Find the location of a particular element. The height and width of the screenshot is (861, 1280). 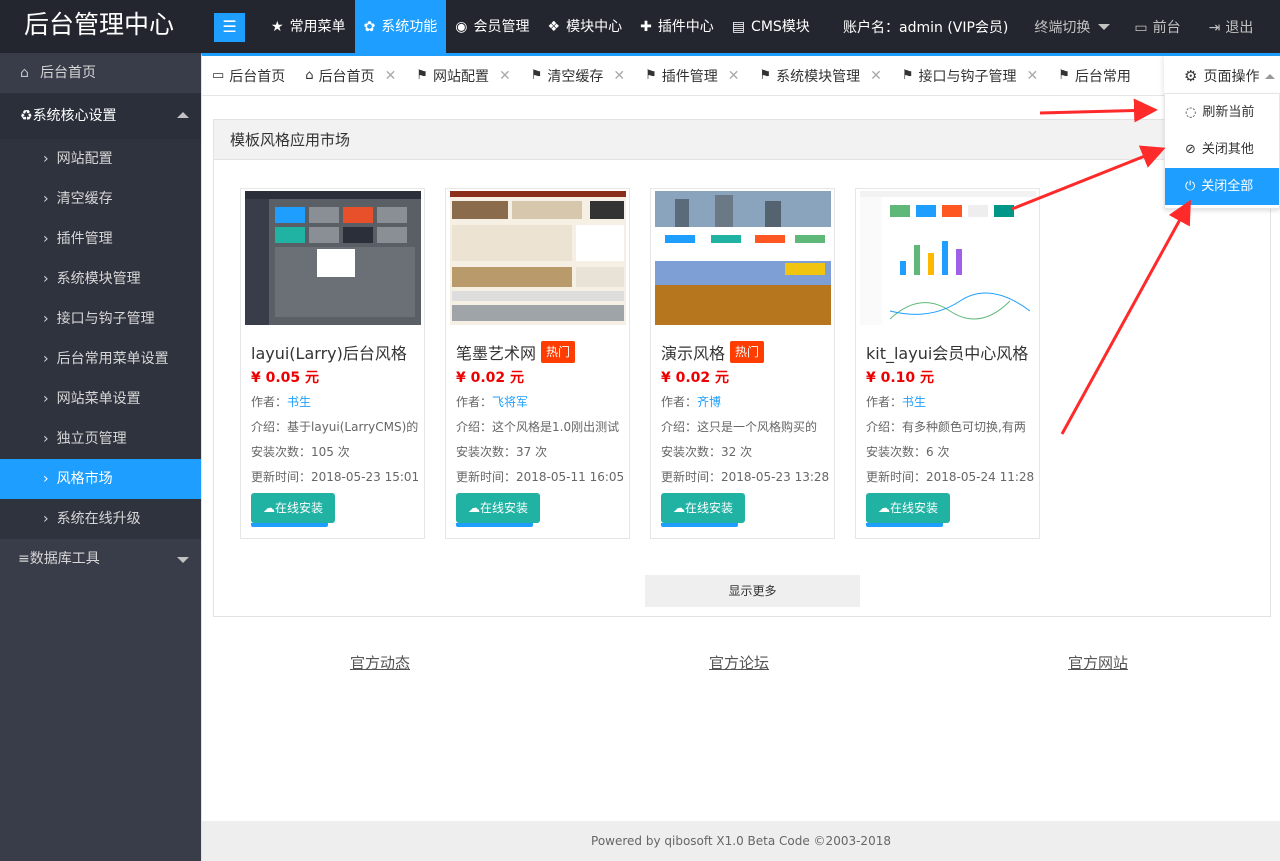

account-name: 账户名：admin (VIP会员) is located at coordinates (926, 27).